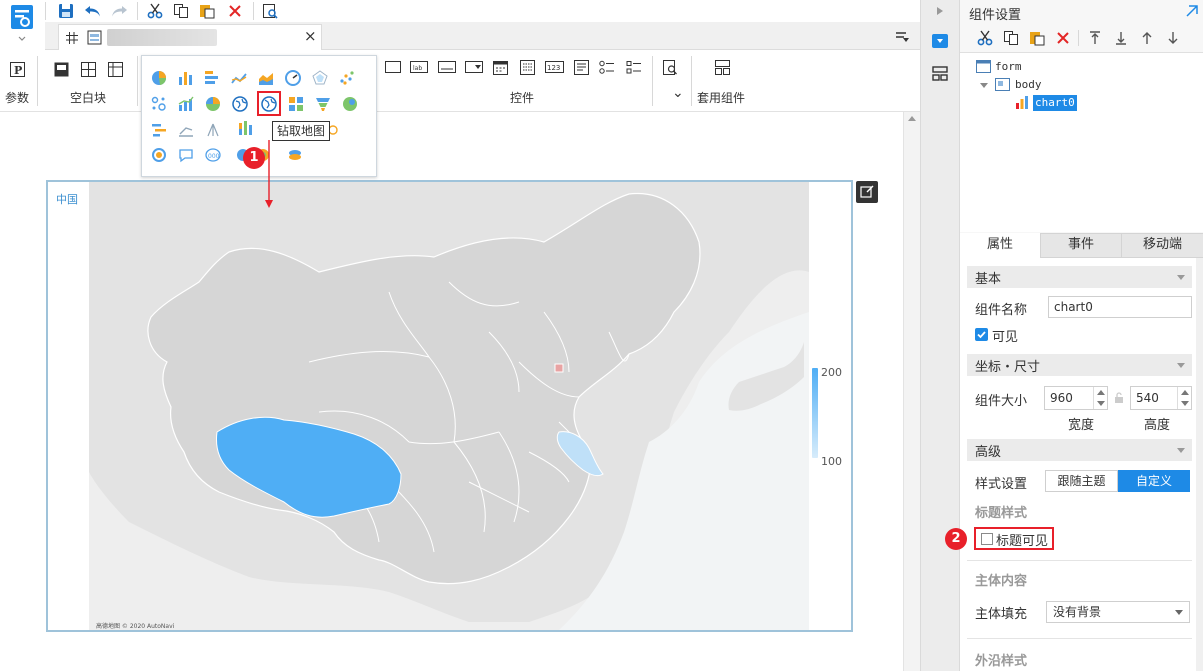 Image resolution: width=1203 pixels, height=671 pixels. I want to click on move-up-icon, so click(1147, 38).